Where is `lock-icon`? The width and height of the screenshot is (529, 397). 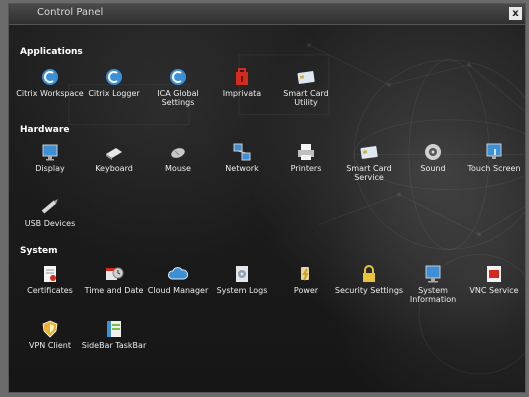
lock-icon is located at coordinates (369, 274).